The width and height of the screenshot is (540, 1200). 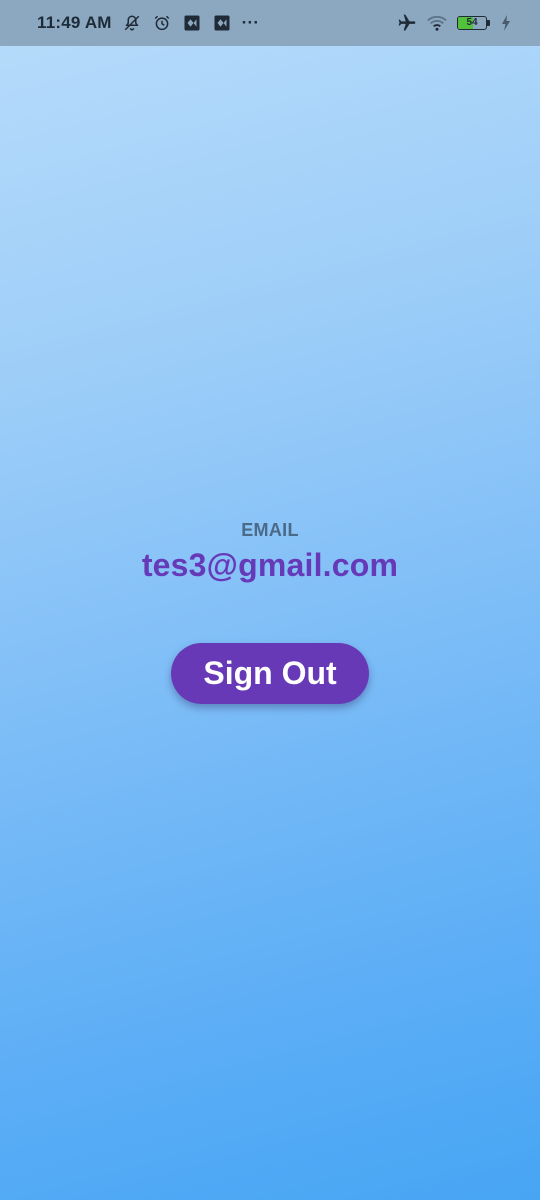 What do you see at coordinates (270, 565) in the screenshot?
I see `email-value: tes3@gmail.com` at bounding box center [270, 565].